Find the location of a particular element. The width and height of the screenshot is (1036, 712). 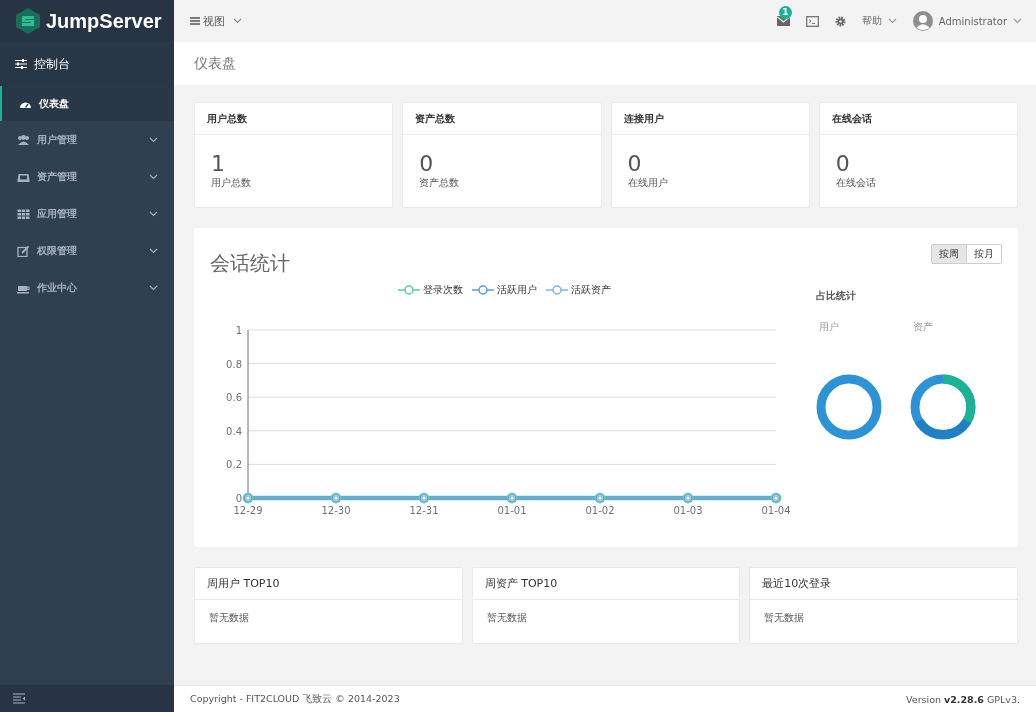

section-title: 会话统计 is located at coordinates (250, 263).